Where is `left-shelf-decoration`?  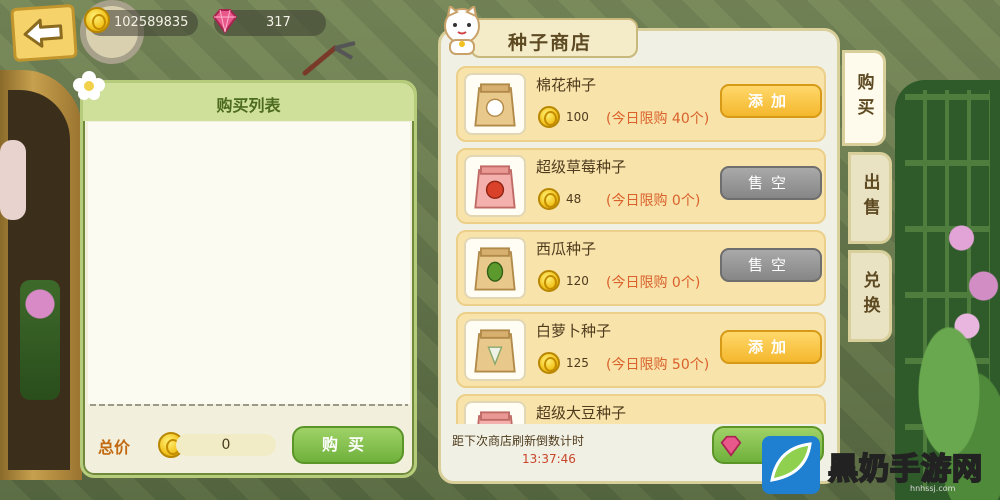
left-shelf-decoration is located at coordinates (41, 275).